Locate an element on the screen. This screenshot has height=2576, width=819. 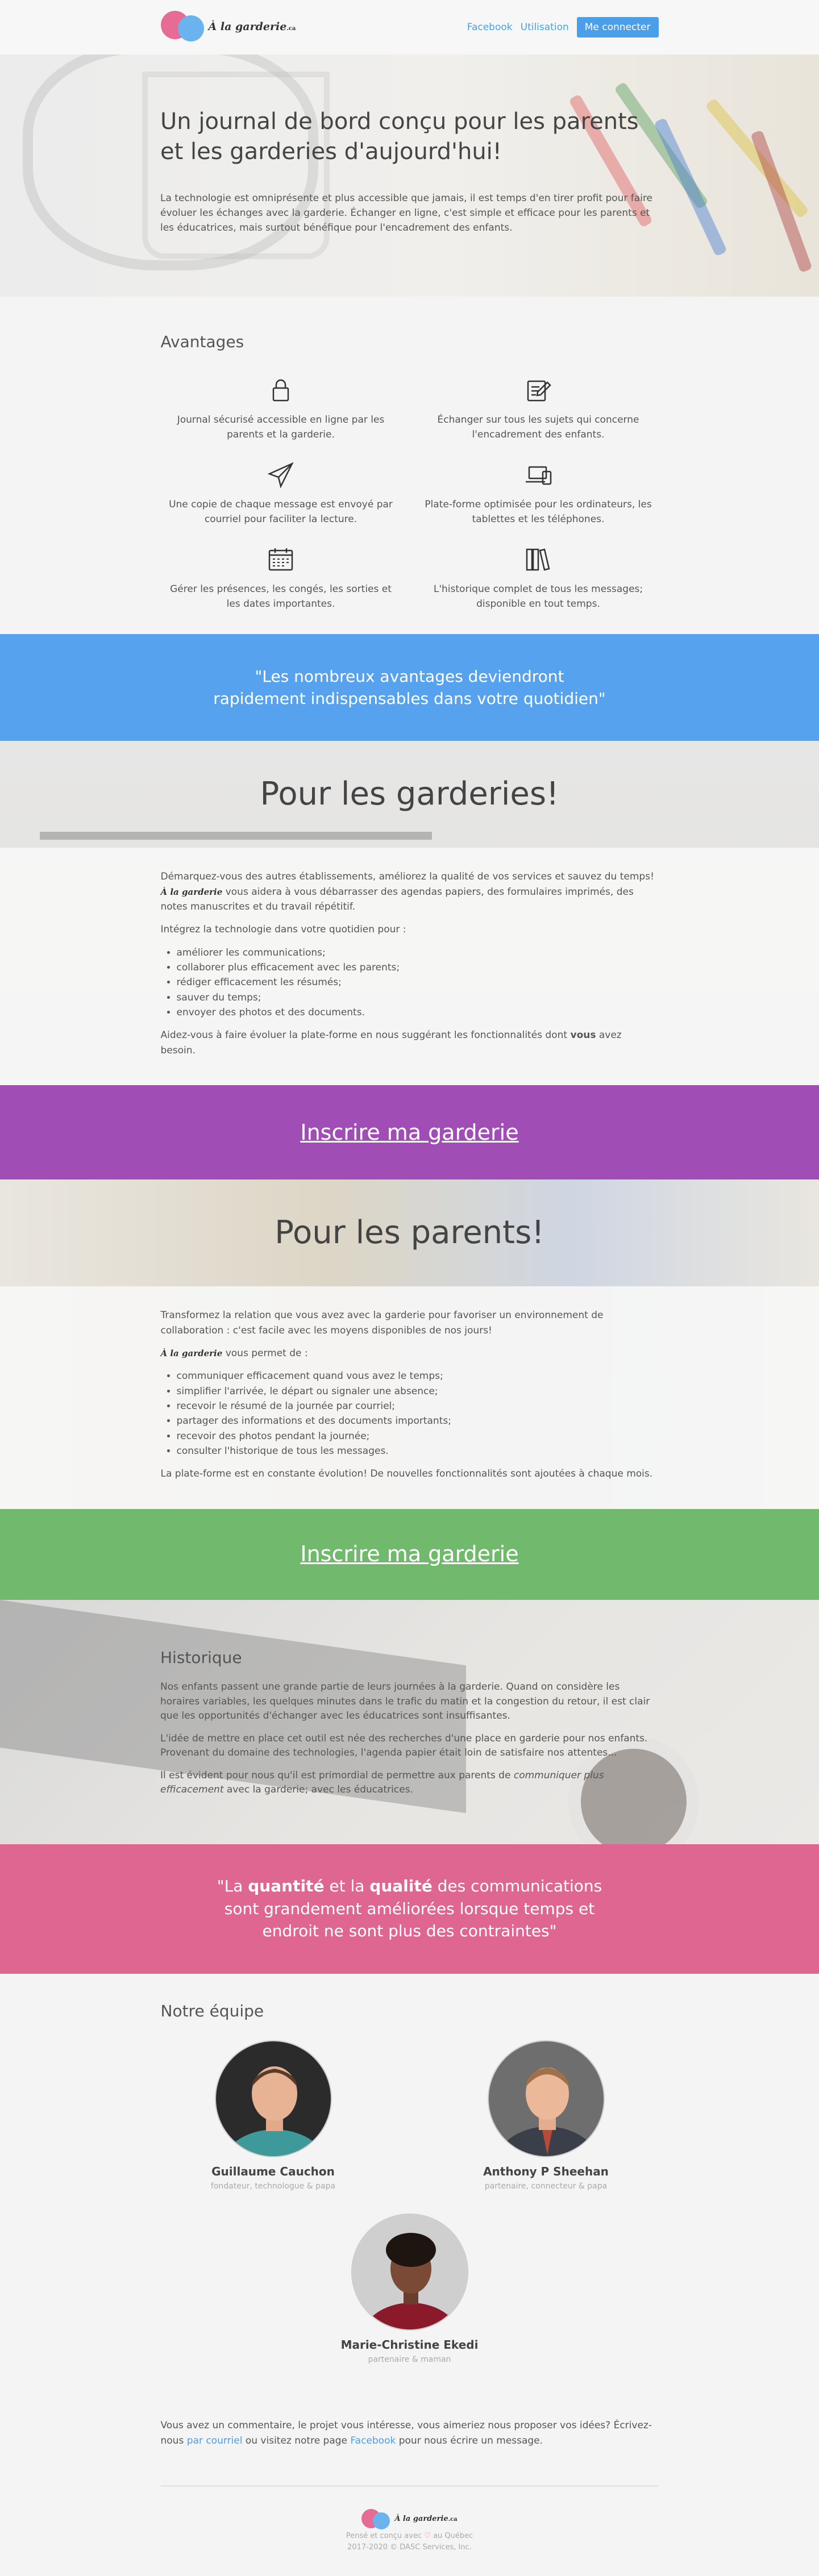
footer-copyright: 2017-2020 © DASC Services, Inc. is located at coordinates (409, 2547).